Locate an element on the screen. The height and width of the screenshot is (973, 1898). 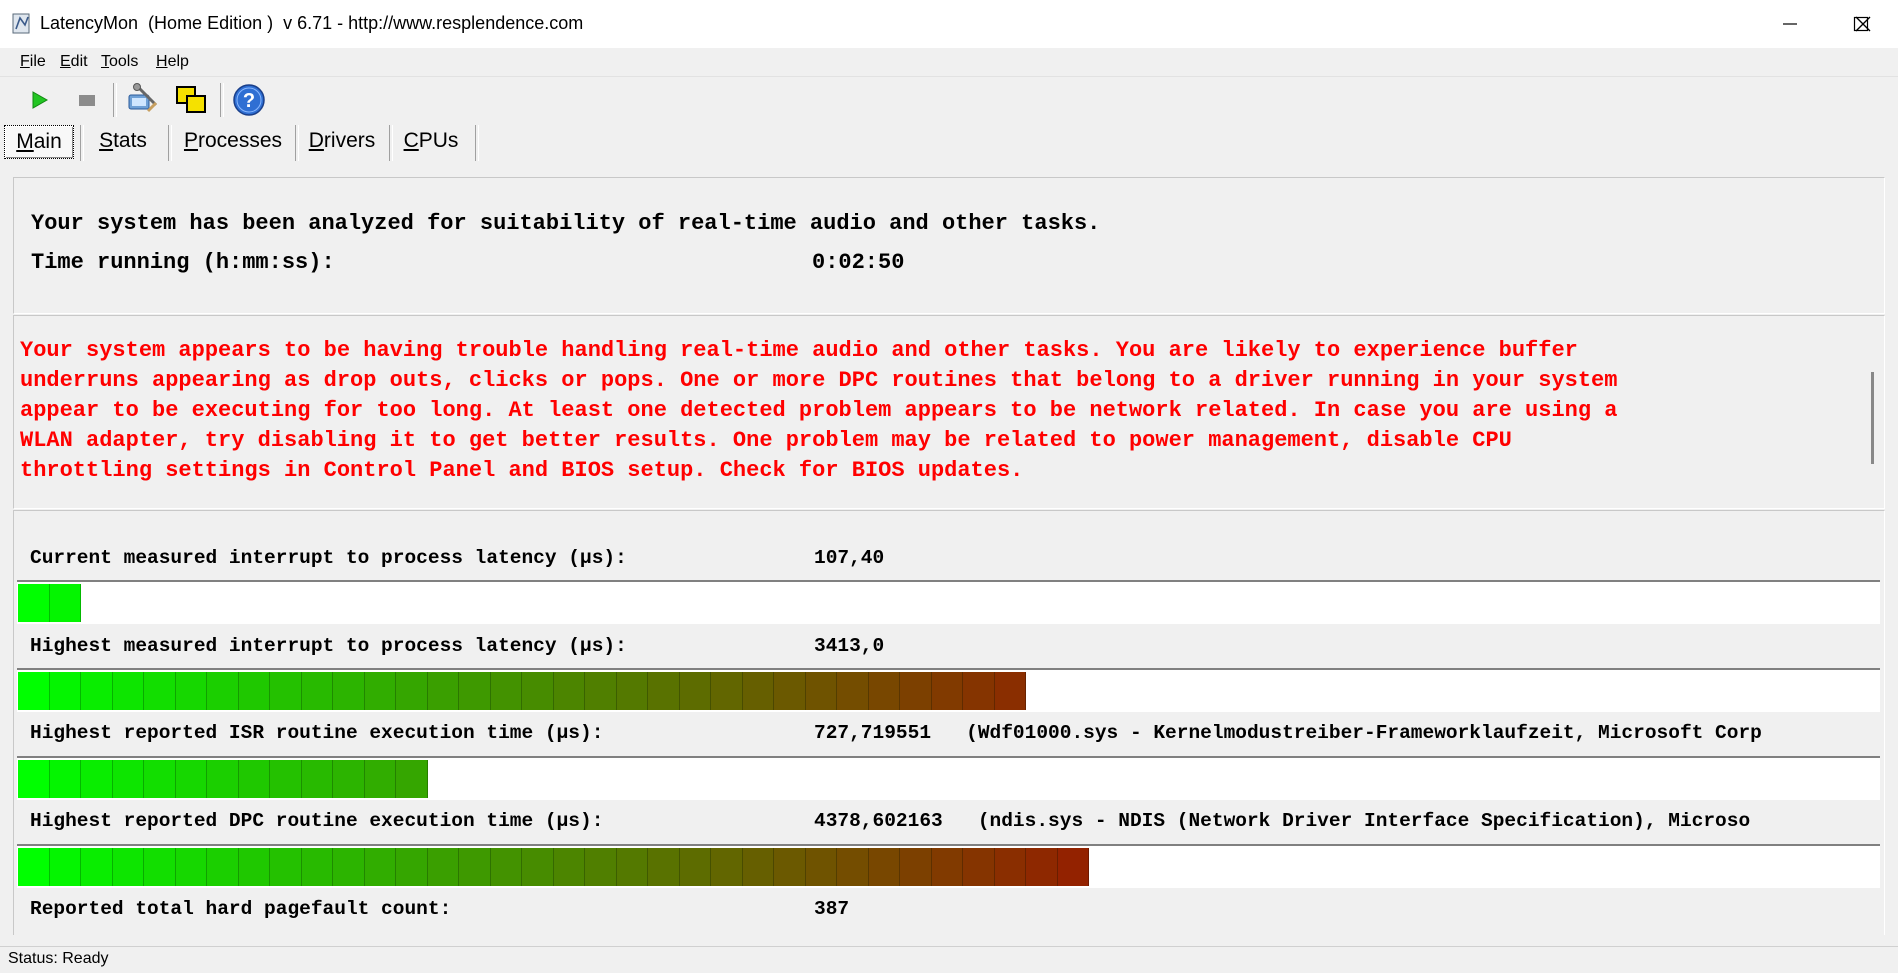
menu-tools: Tools is located at coordinates (119, 62).